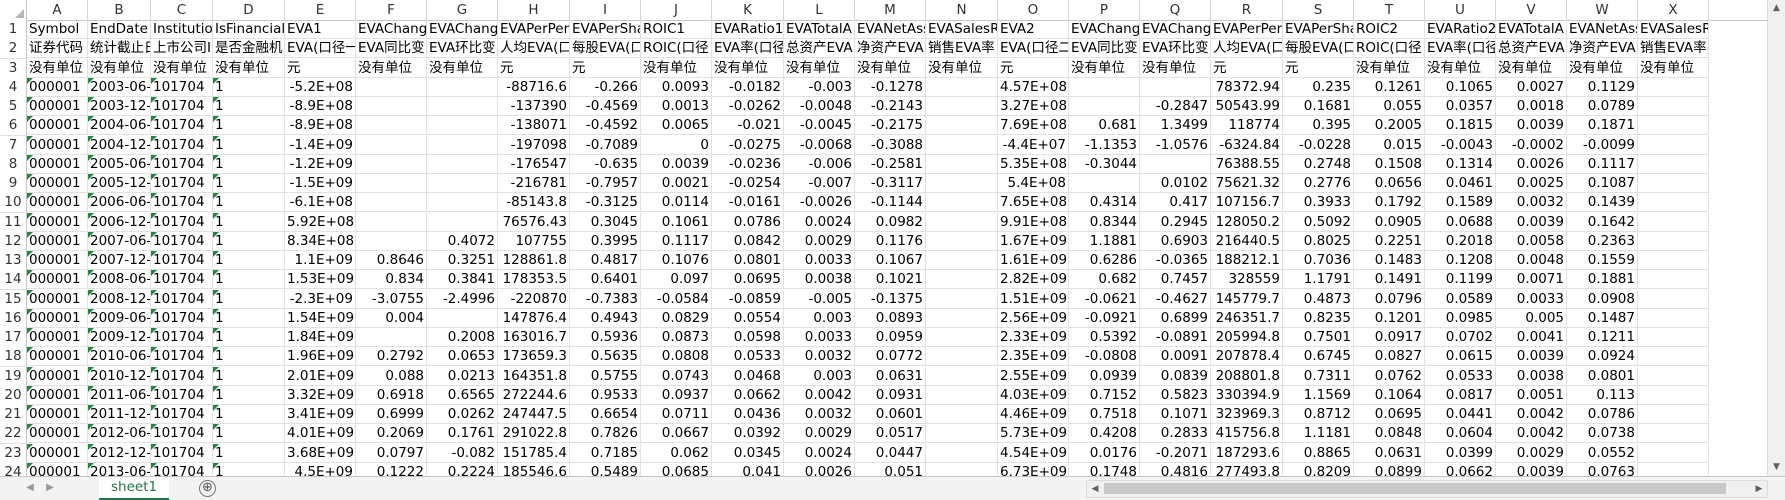  Describe the element at coordinates (605, 356) in the screenshot. I see `cell-i18: 0.5635` at that location.